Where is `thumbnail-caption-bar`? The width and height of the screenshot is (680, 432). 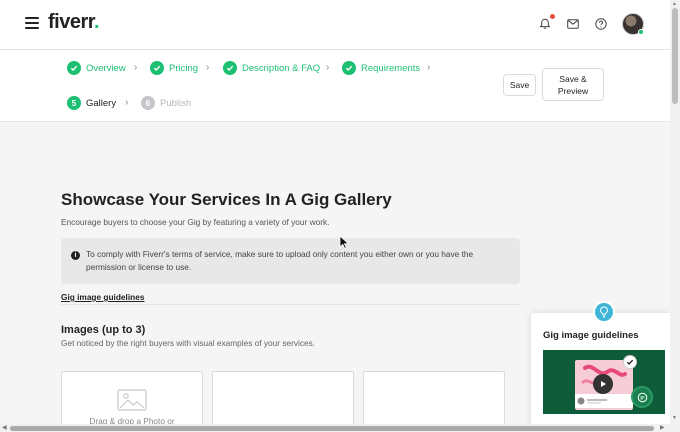 thumbnail-caption-bar is located at coordinates (604, 401).